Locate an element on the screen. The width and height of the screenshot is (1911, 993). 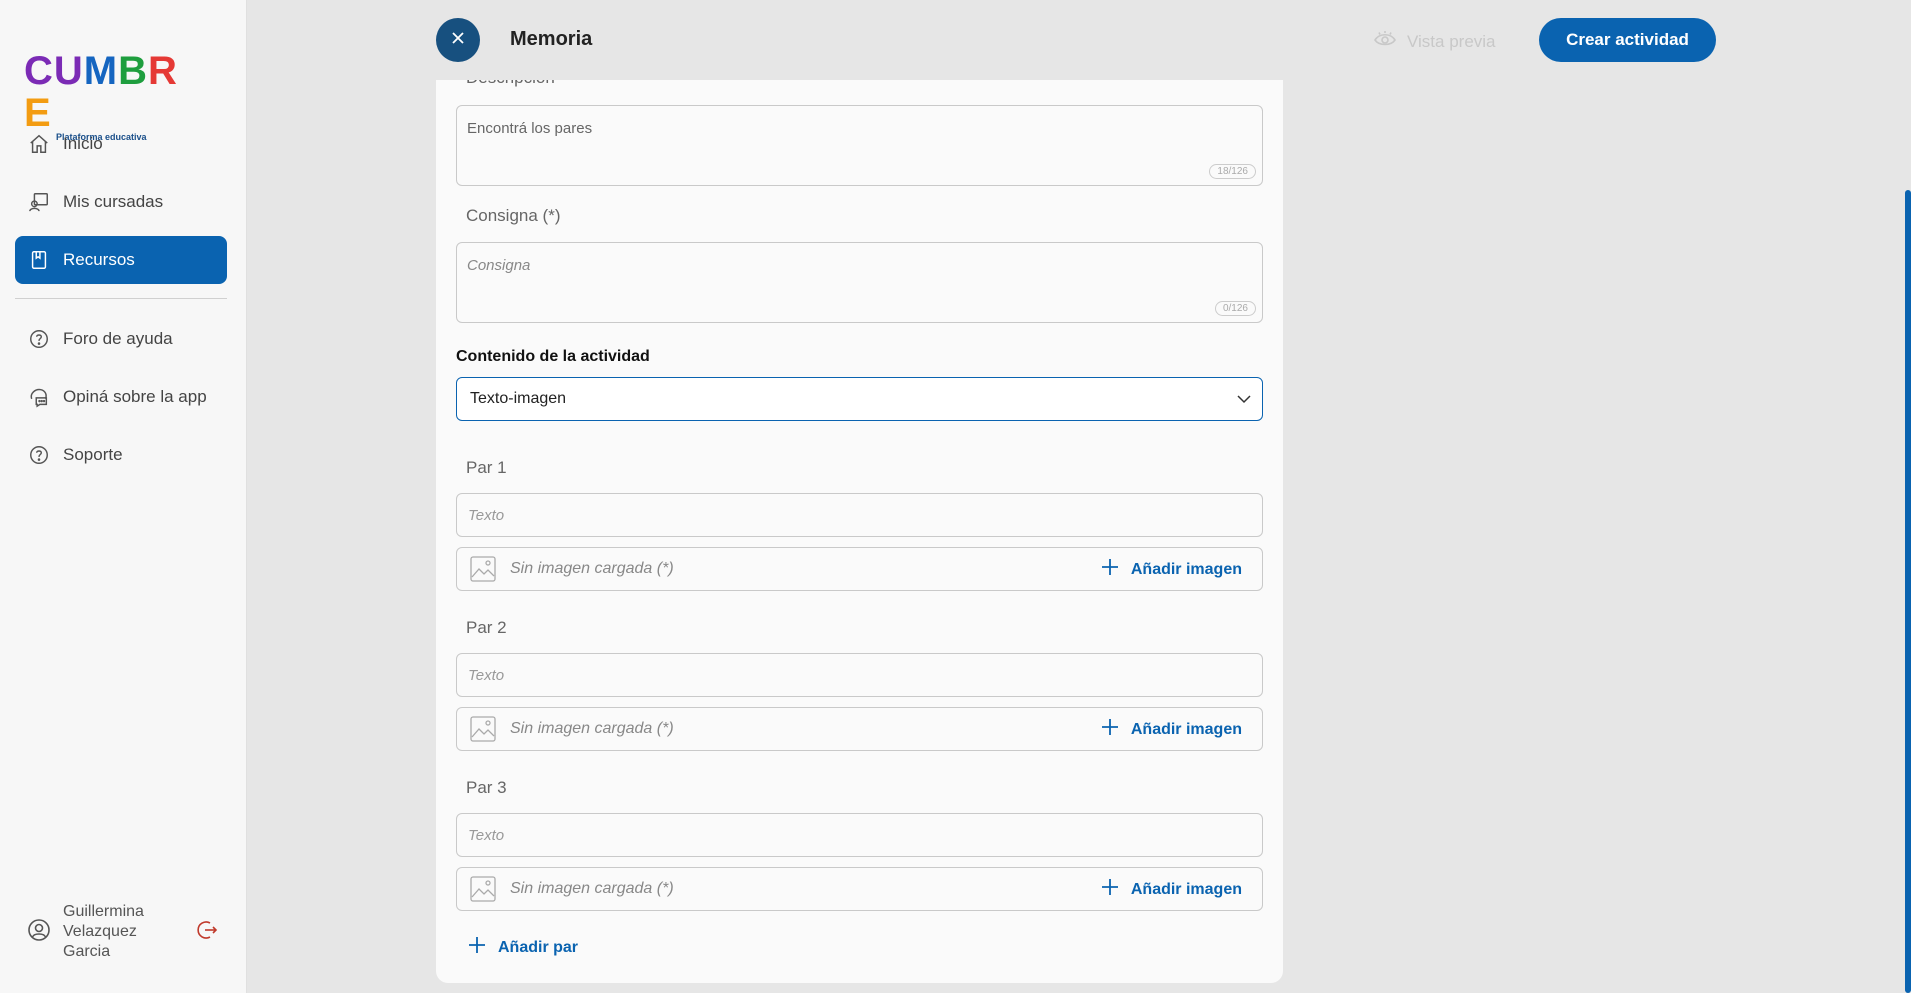
sidebar-item-soporte: Soporte is located at coordinates (121, 455).